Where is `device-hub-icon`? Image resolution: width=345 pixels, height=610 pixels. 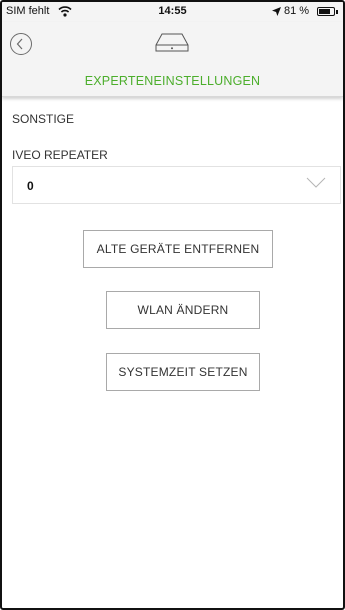 device-hub-icon is located at coordinates (172, 42).